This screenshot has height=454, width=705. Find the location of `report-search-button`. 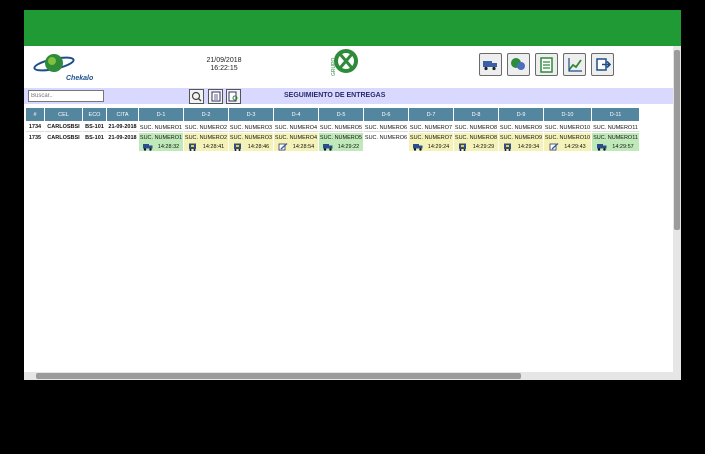

report-search-button is located at coordinates (233, 96).